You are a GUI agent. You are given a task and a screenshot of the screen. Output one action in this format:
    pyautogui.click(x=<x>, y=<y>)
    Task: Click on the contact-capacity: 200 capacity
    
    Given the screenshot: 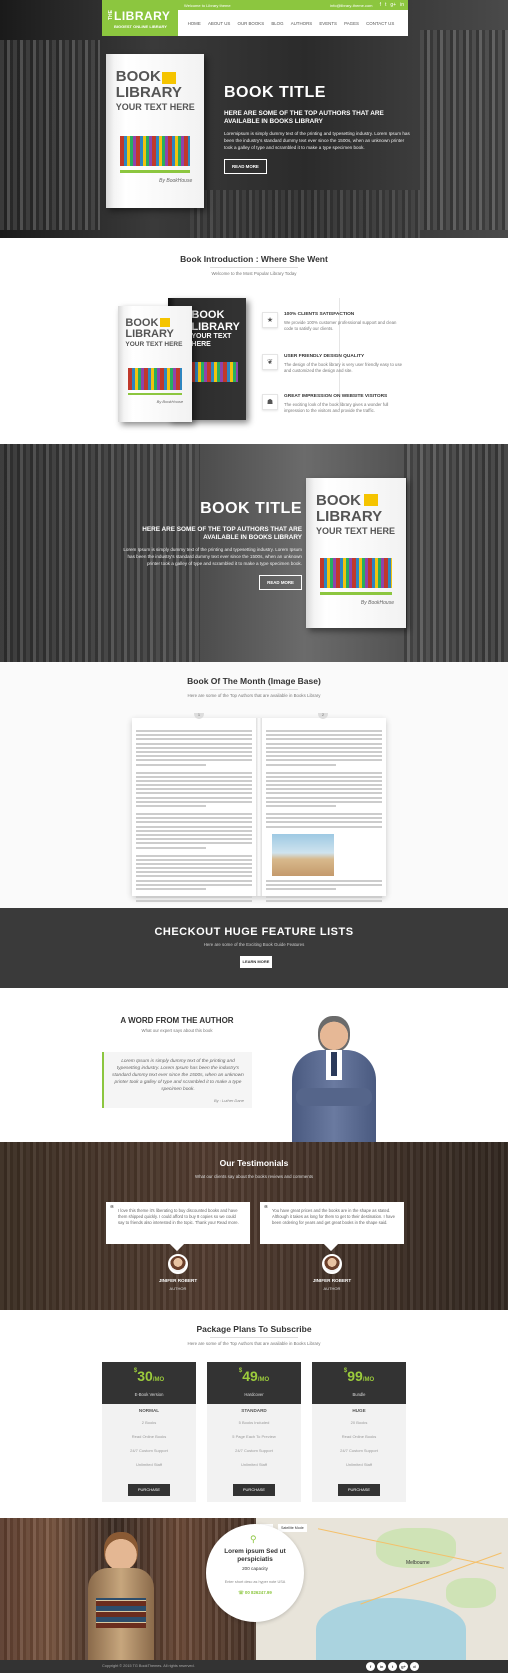 What is the action you would take?
    pyautogui.click(x=255, y=1568)
    